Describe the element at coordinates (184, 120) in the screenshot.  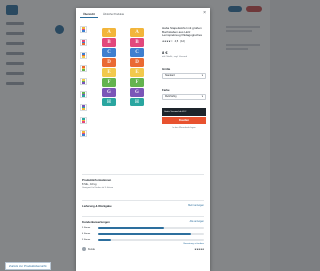
I see `add-to-cart-button: Kaufen` at that location.